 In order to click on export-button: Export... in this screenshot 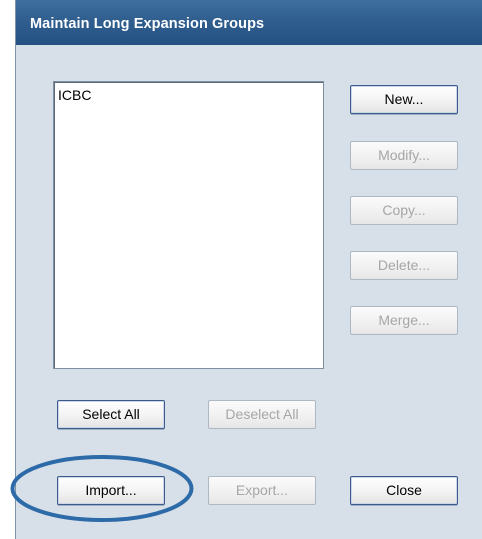, I will do `click(262, 490)`.